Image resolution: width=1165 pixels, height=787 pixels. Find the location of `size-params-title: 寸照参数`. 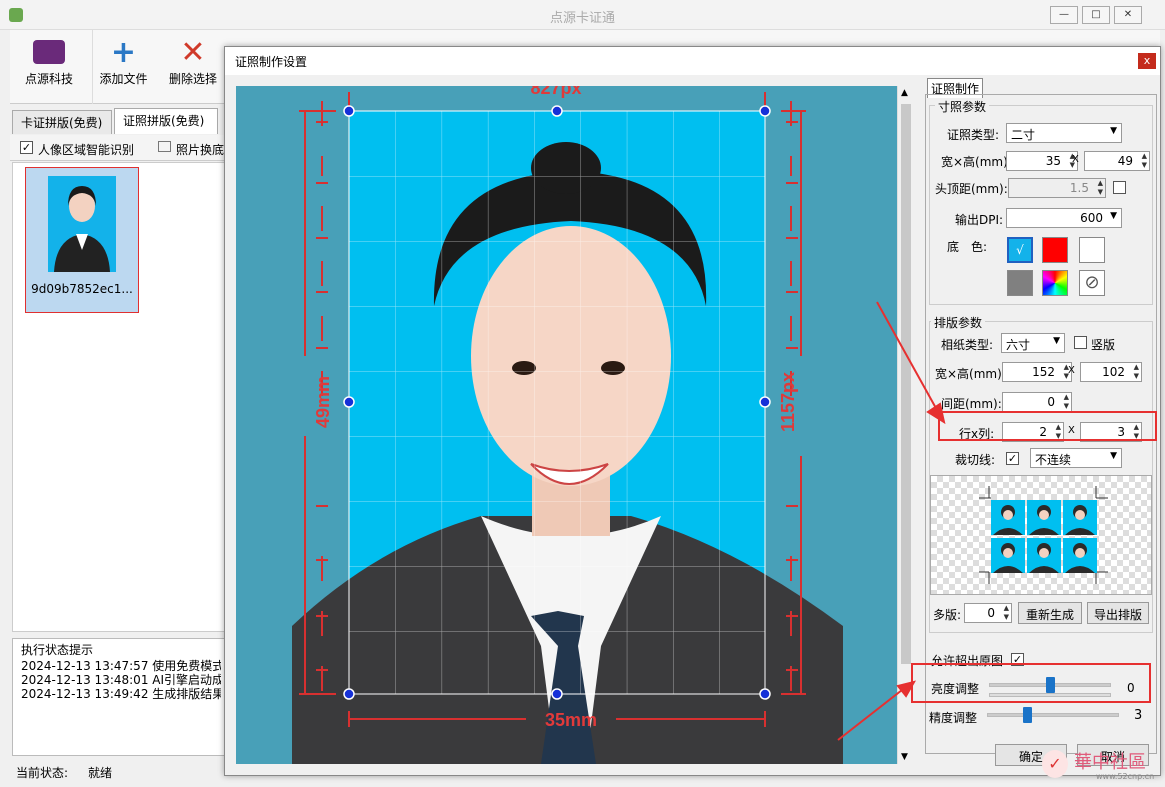

size-params-title: 寸照参数 is located at coordinates (962, 106).